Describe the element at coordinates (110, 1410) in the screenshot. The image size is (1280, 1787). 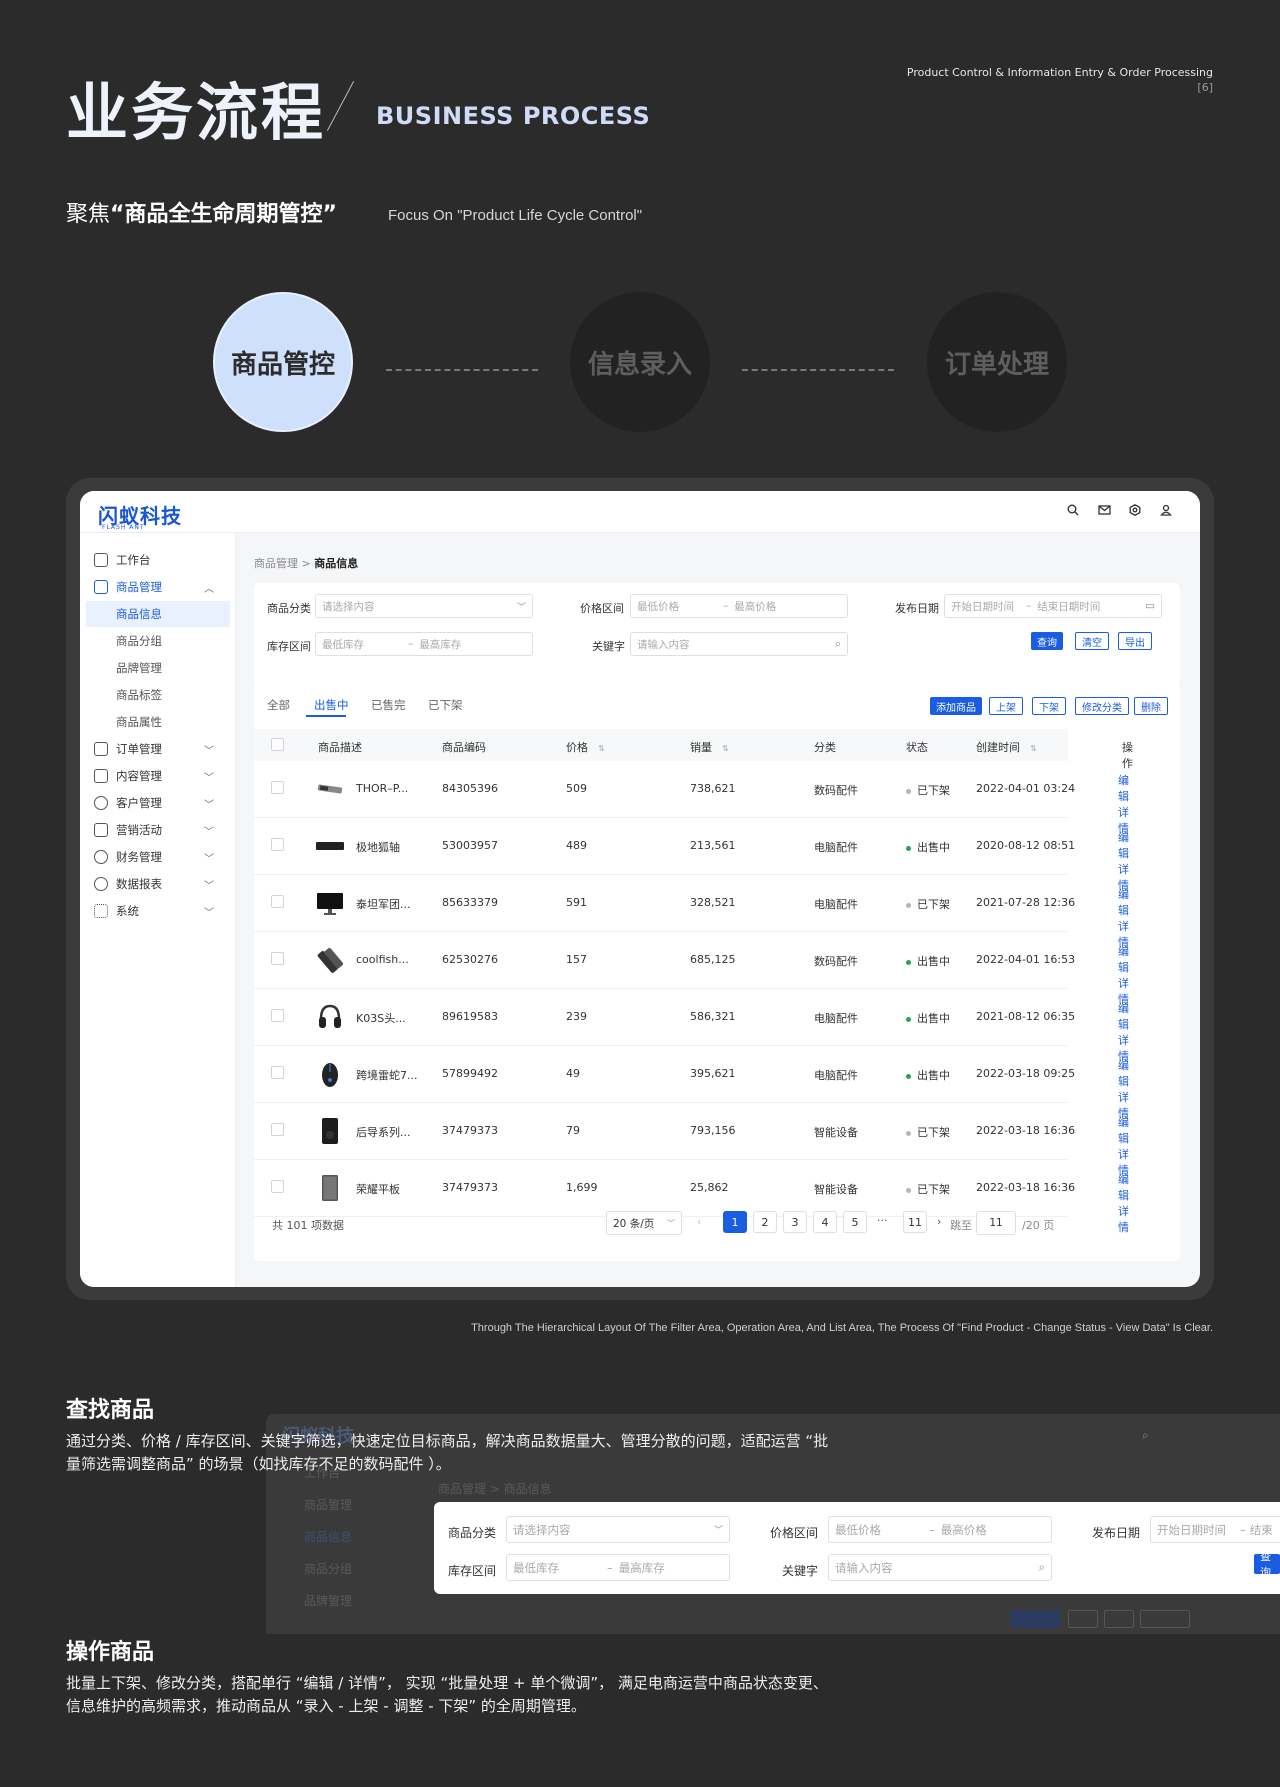
I see `section-title-find: 查找商品` at that location.